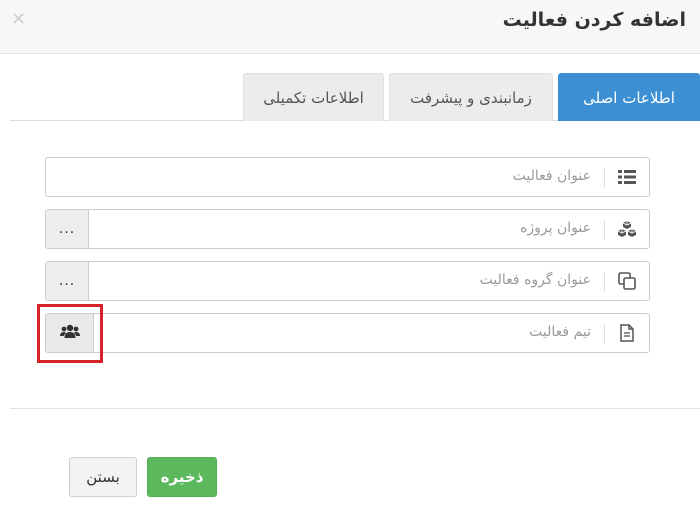 This screenshot has height=531, width=700. Describe the element at coordinates (347, 177) in the screenshot. I see `activity-title-field: عنوان فعالیت` at that location.